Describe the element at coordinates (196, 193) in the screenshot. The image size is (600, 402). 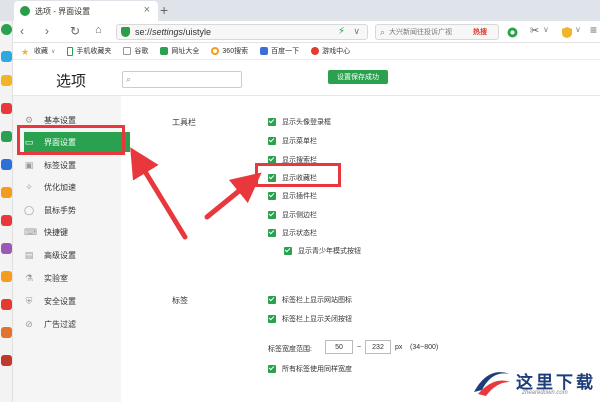
I see `annotation-arrows` at that location.